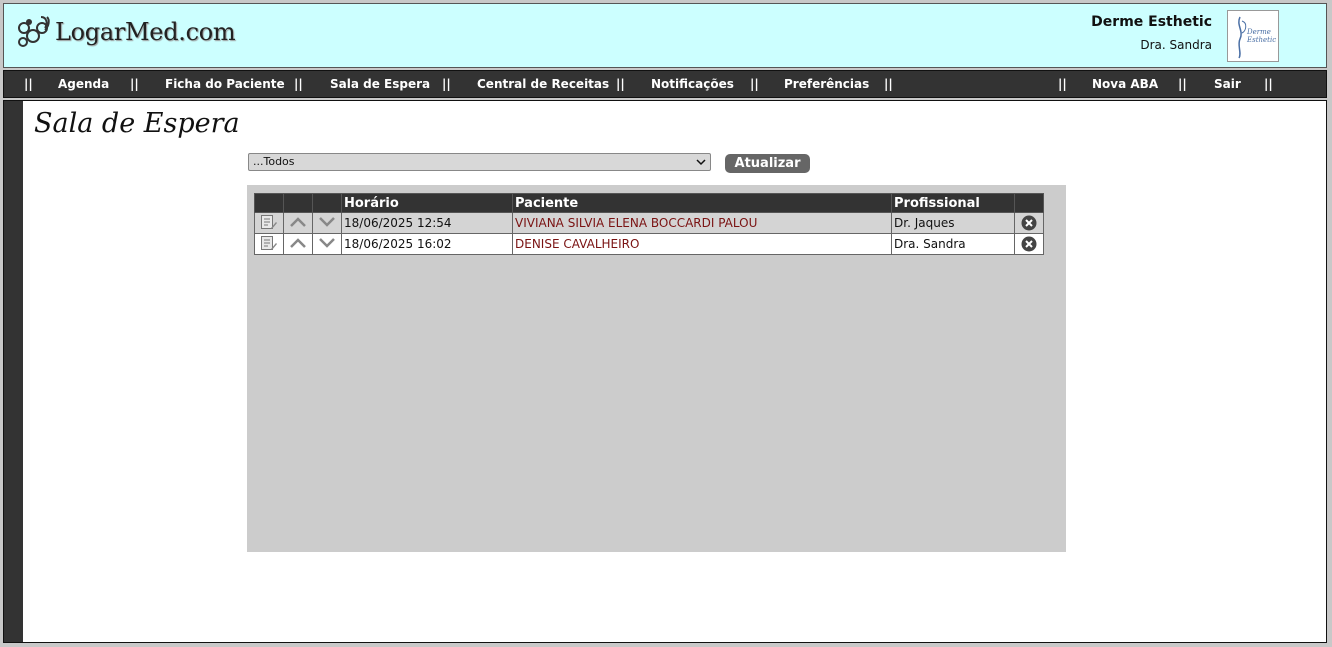 This screenshot has height=647, width=1332. I want to click on nav-item-preferencias: Preferências, so click(826, 84).